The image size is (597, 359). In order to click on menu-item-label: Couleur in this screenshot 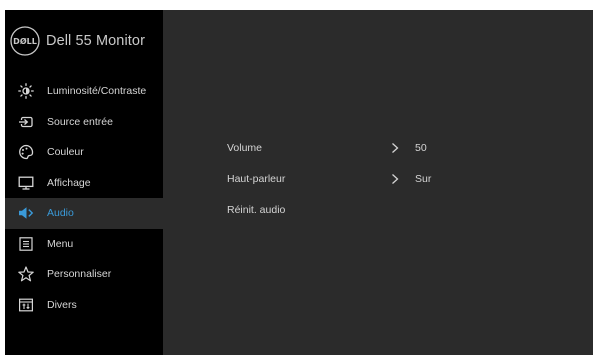, I will do `click(65, 152)`.